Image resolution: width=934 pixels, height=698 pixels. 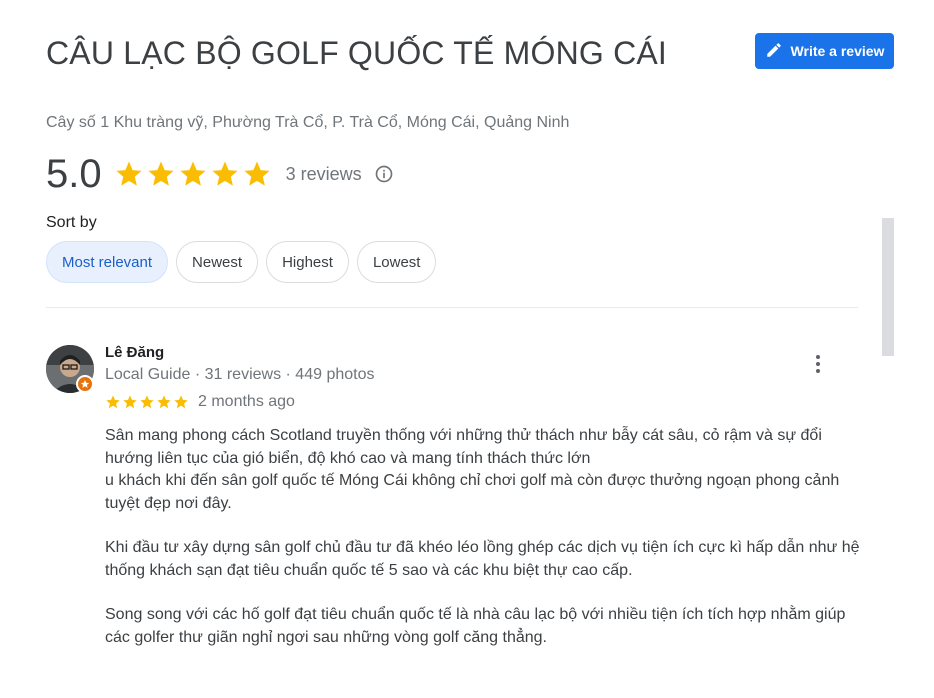 I want to click on review-date: 2 months ago, so click(x=246, y=401).